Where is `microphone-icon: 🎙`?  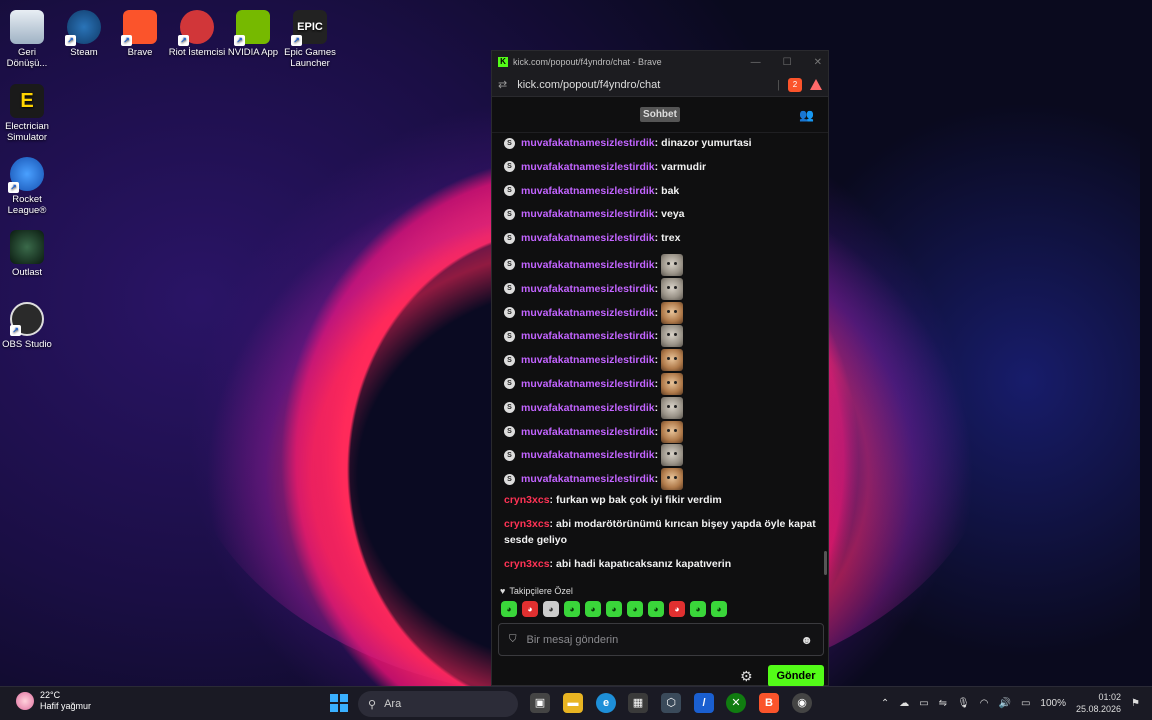
microphone-icon: 🎙 is located at coordinates (963, 703).